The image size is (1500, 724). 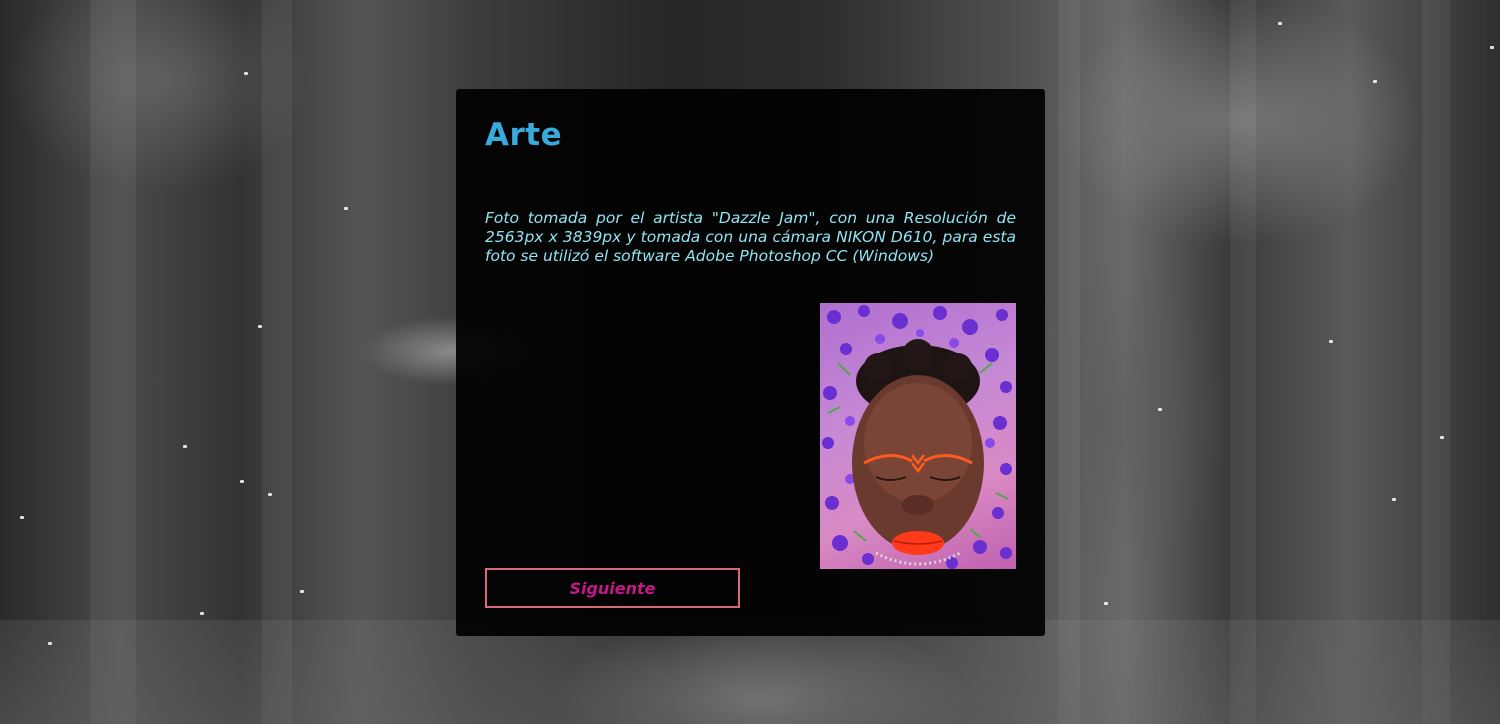 I want to click on artwork-photo, so click(x=918, y=436).